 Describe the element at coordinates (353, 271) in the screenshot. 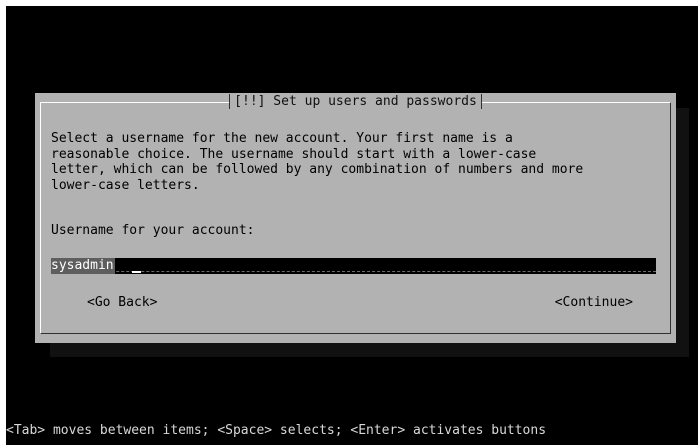

I see `input-underline` at that location.